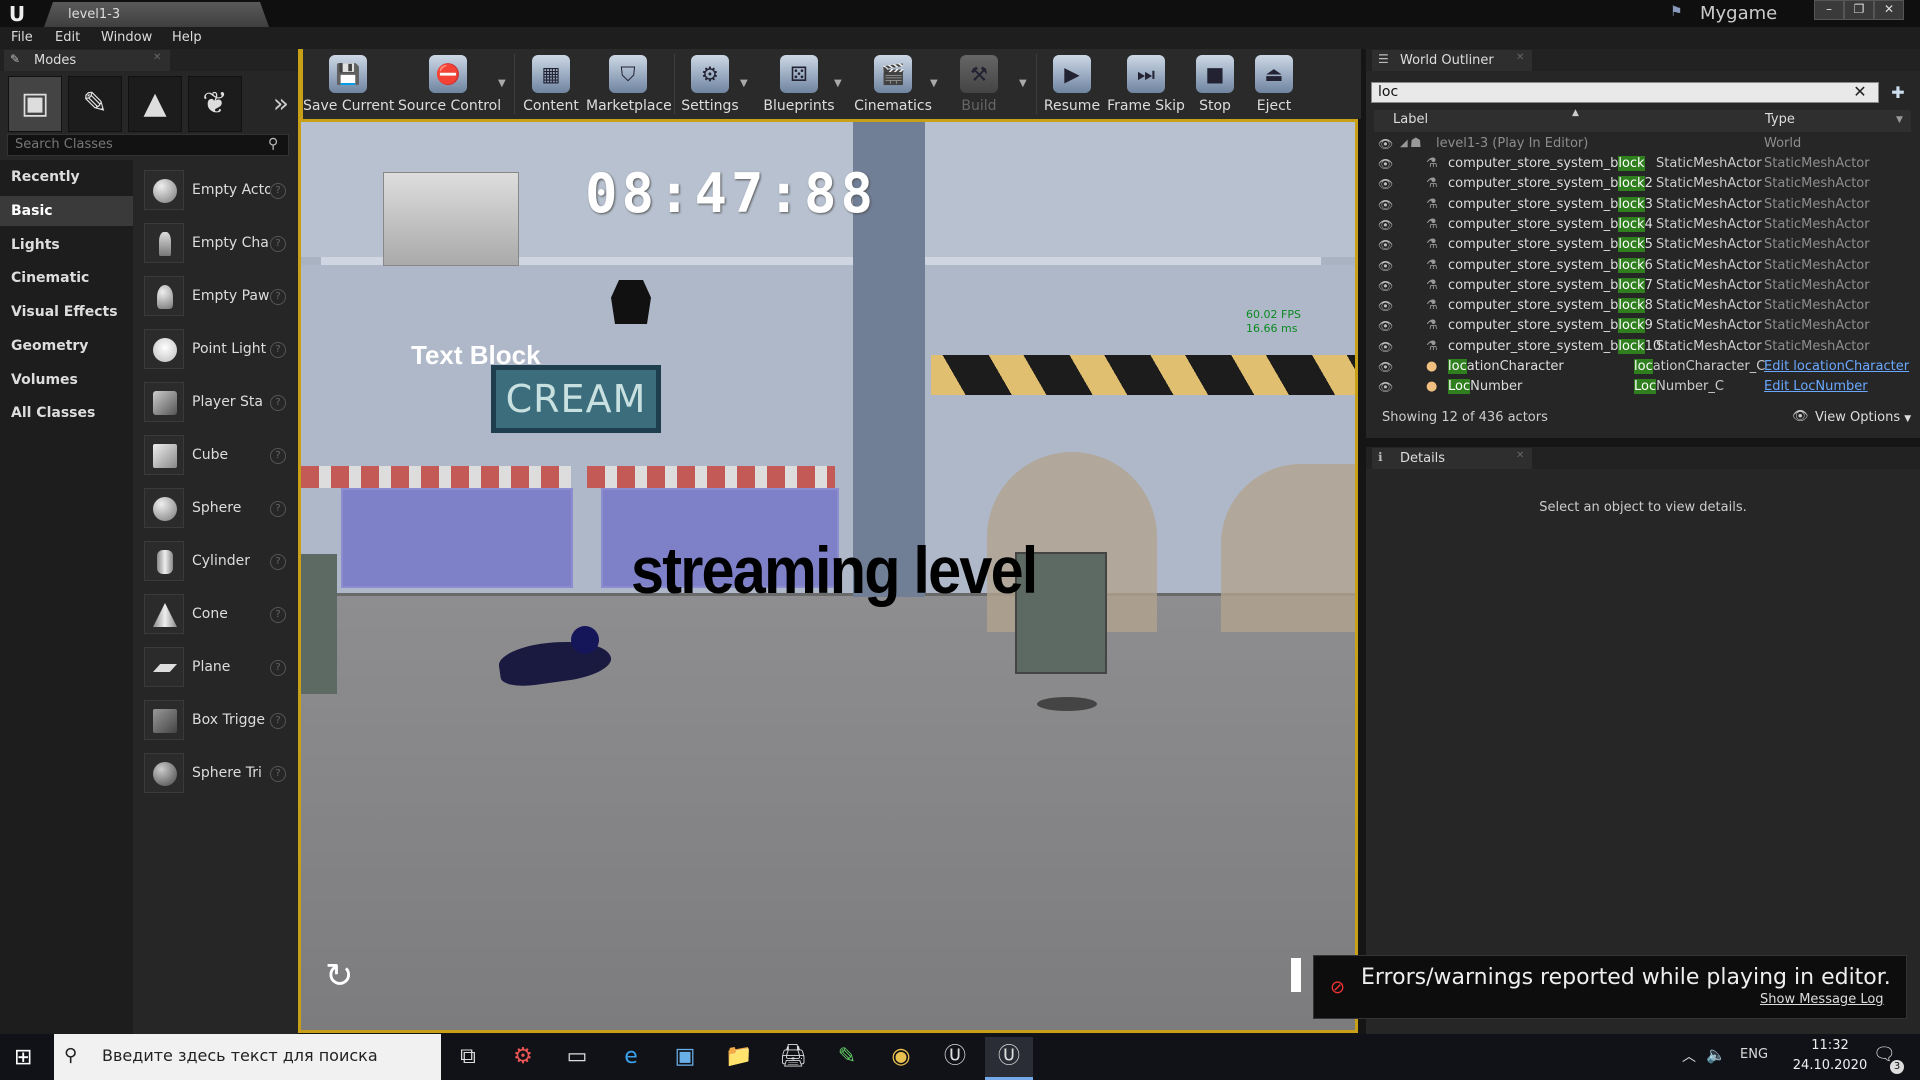  Describe the element at coordinates (1863, 417) in the screenshot. I see `view-options-button: View Options ▼` at that location.